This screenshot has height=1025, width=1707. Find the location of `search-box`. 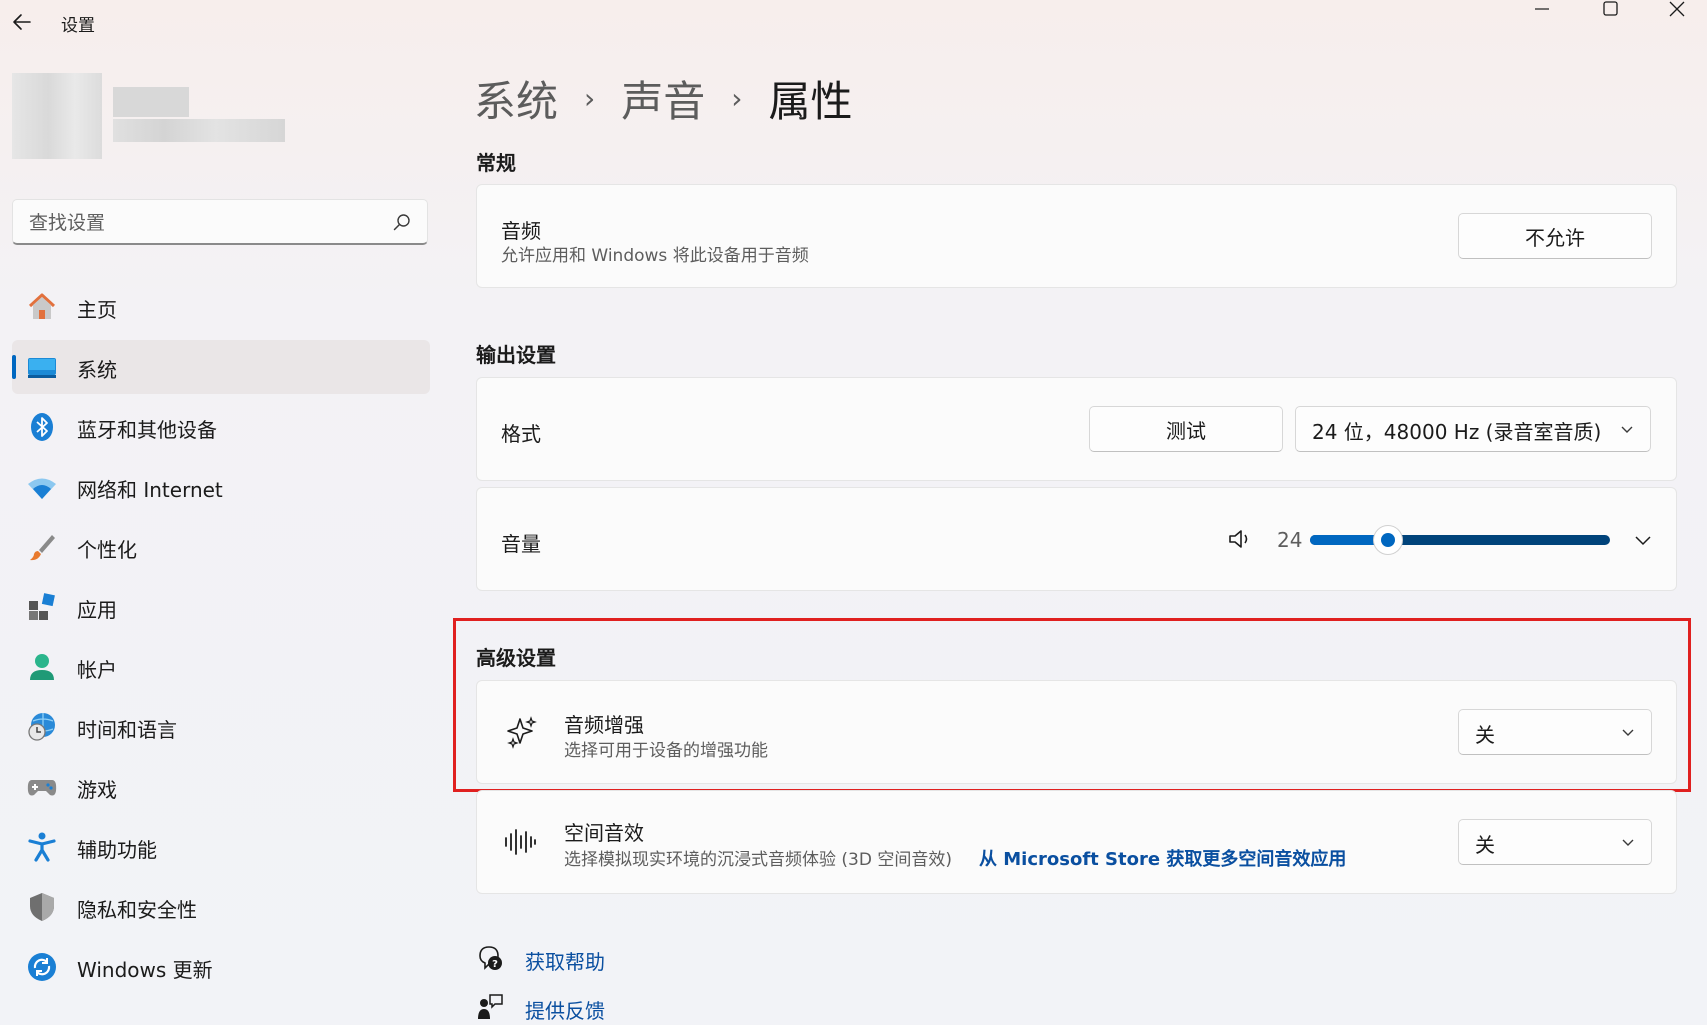

search-box is located at coordinates (220, 222).